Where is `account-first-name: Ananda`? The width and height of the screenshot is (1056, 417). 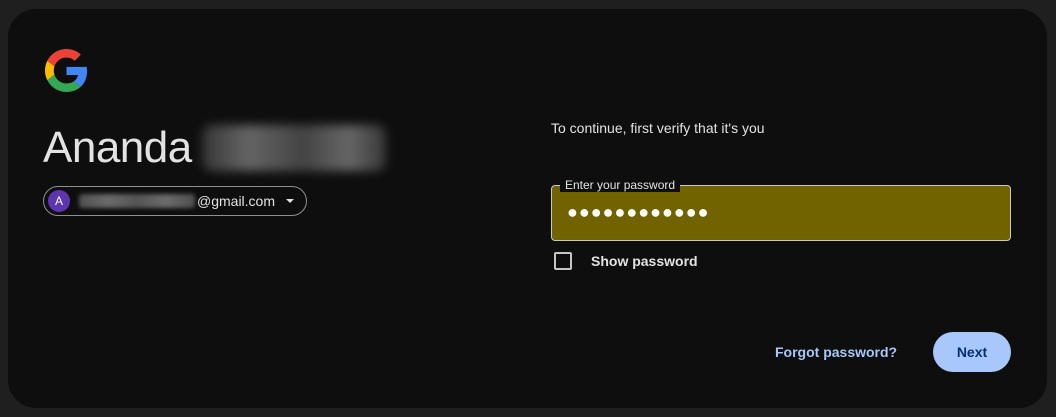
account-first-name: Ananda is located at coordinates (117, 147).